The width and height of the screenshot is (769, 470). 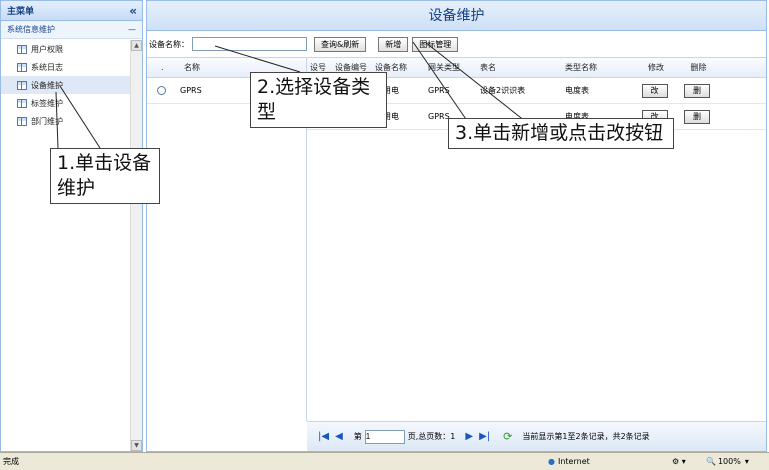 What do you see at coordinates (323, 436) in the screenshot?
I see `first-page-icon: |◀` at bounding box center [323, 436].